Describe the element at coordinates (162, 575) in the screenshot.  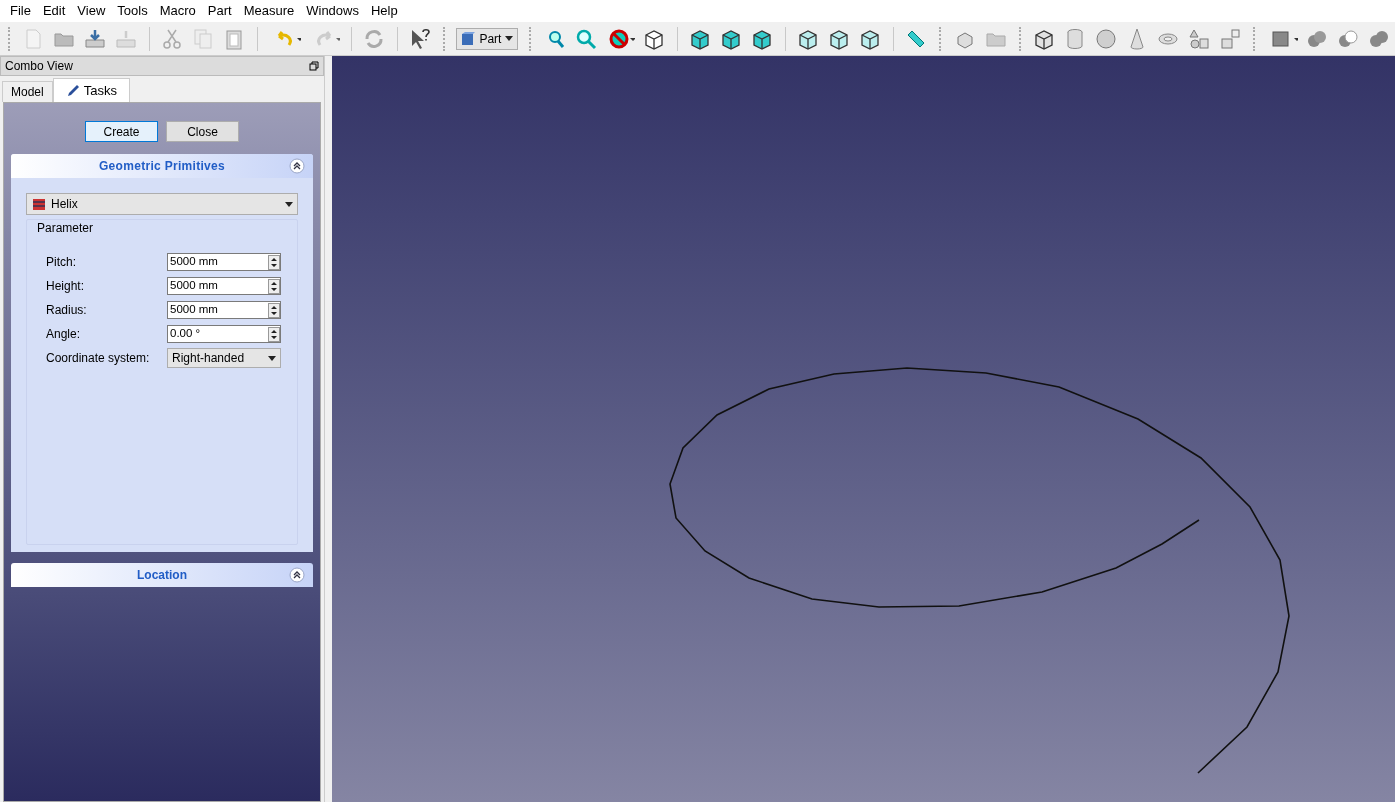
I see `section-header: Location` at that location.